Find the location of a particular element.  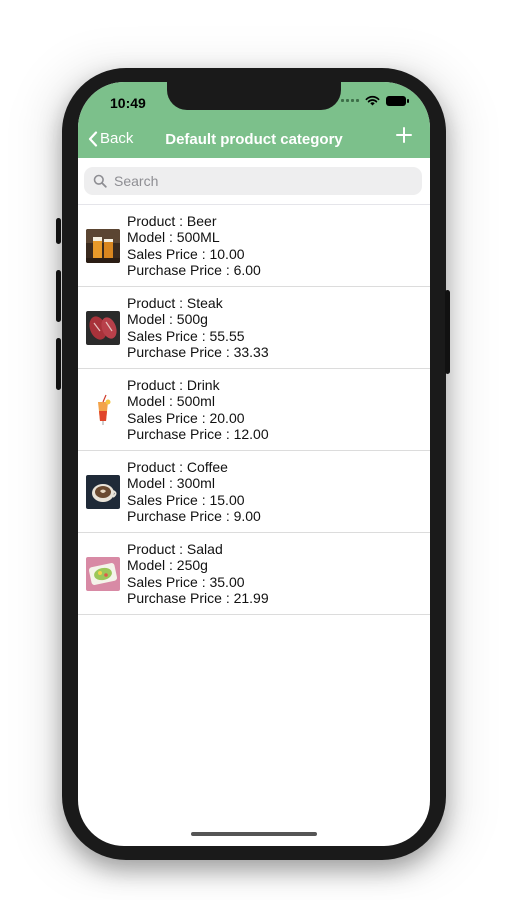

sales-price: Sales Price : 35.00 is located at coordinates (186, 581).